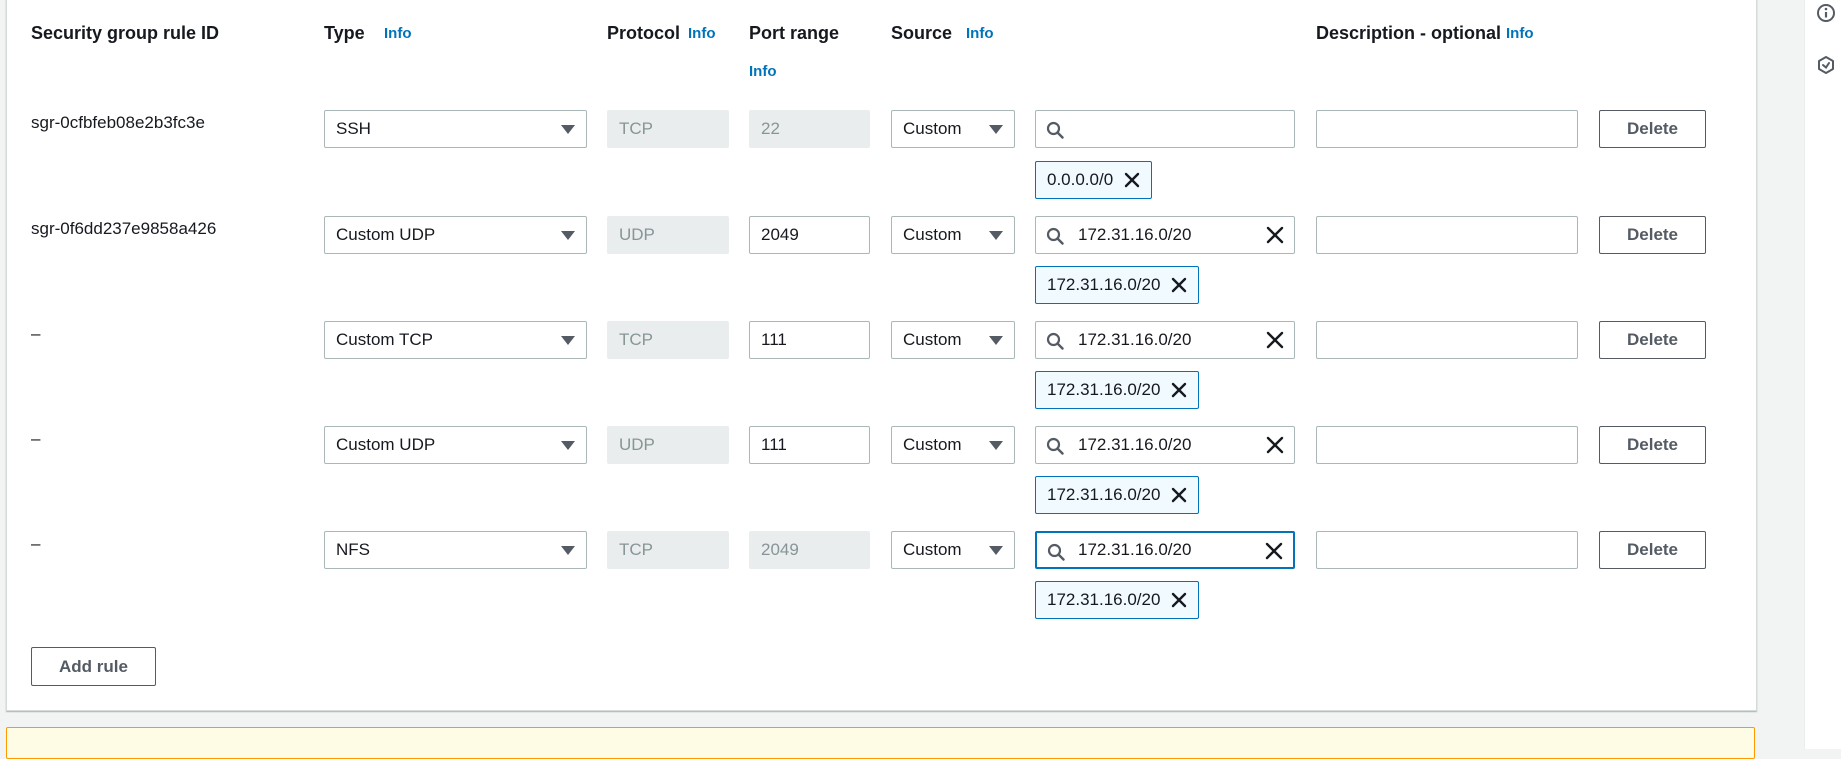 This screenshot has height=759, width=1841. What do you see at coordinates (763, 71) in the screenshot?
I see `info-link-port-range: Info` at bounding box center [763, 71].